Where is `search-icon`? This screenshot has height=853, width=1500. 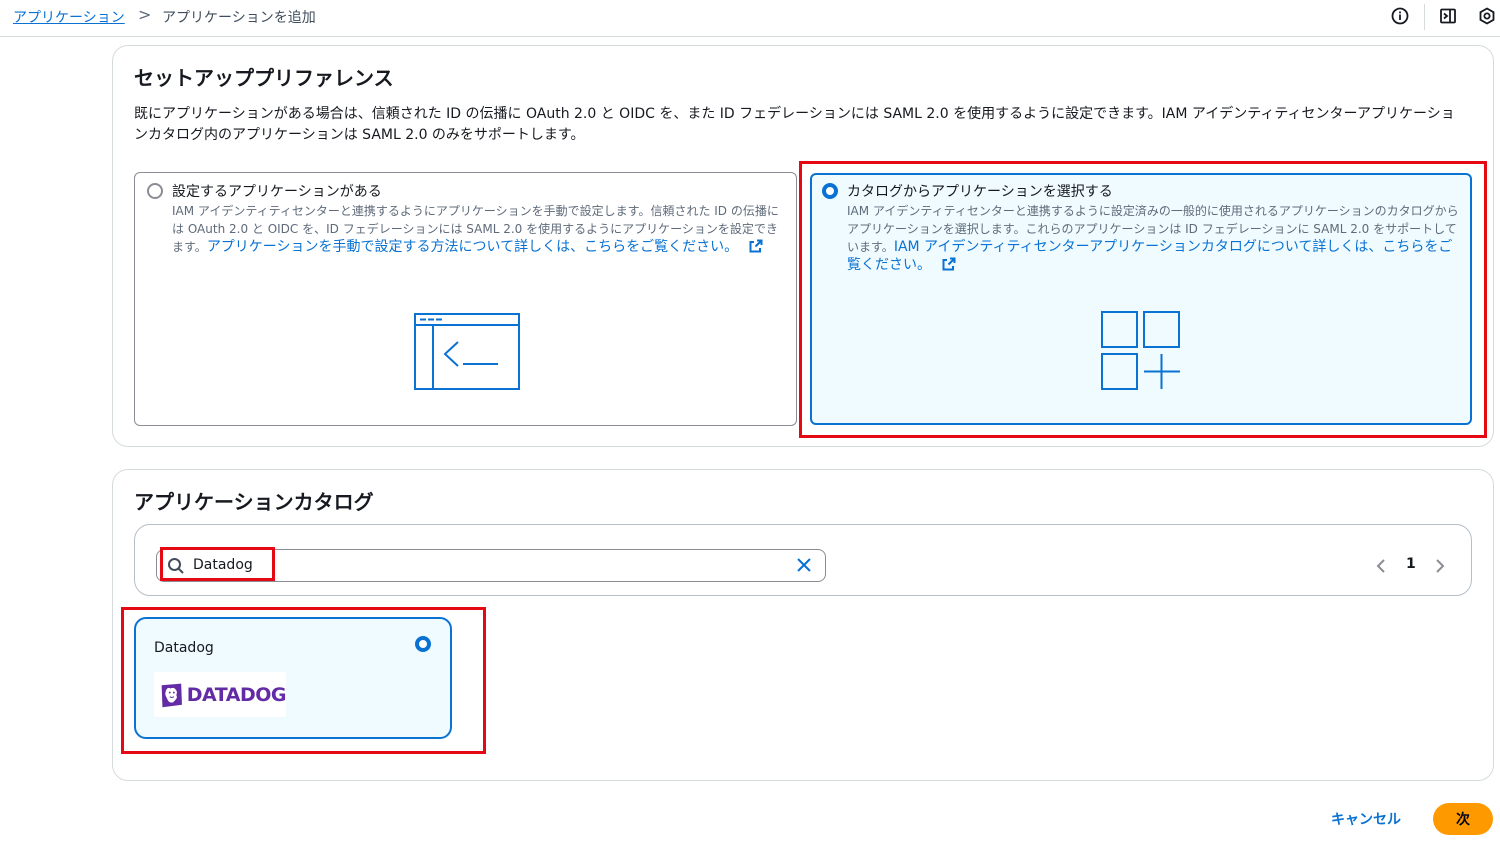
search-icon is located at coordinates (176, 566).